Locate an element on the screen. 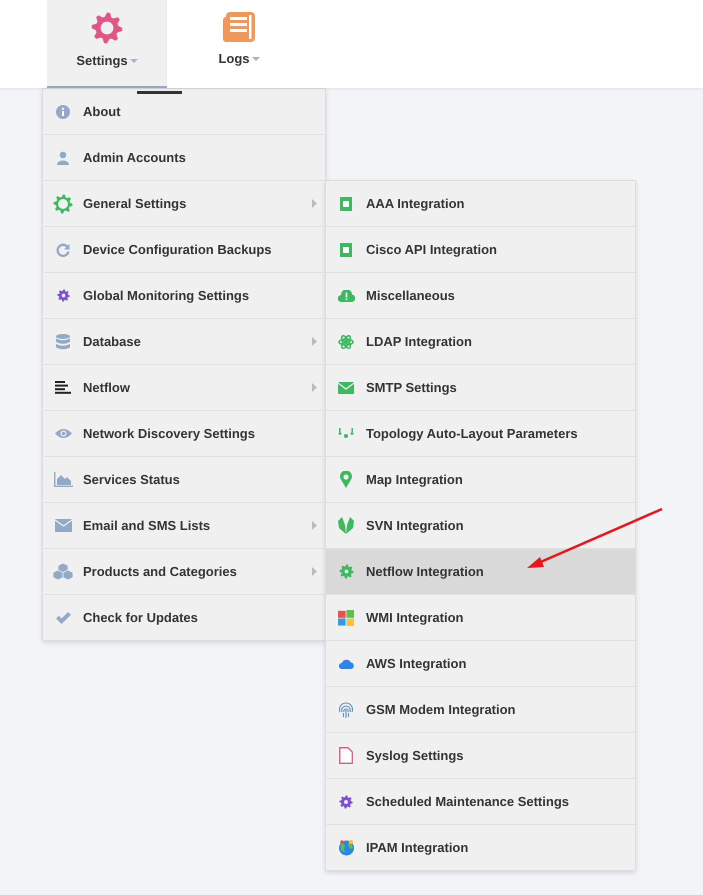 The image size is (703, 895). map-pin-icon is located at coordinates (346, 479).